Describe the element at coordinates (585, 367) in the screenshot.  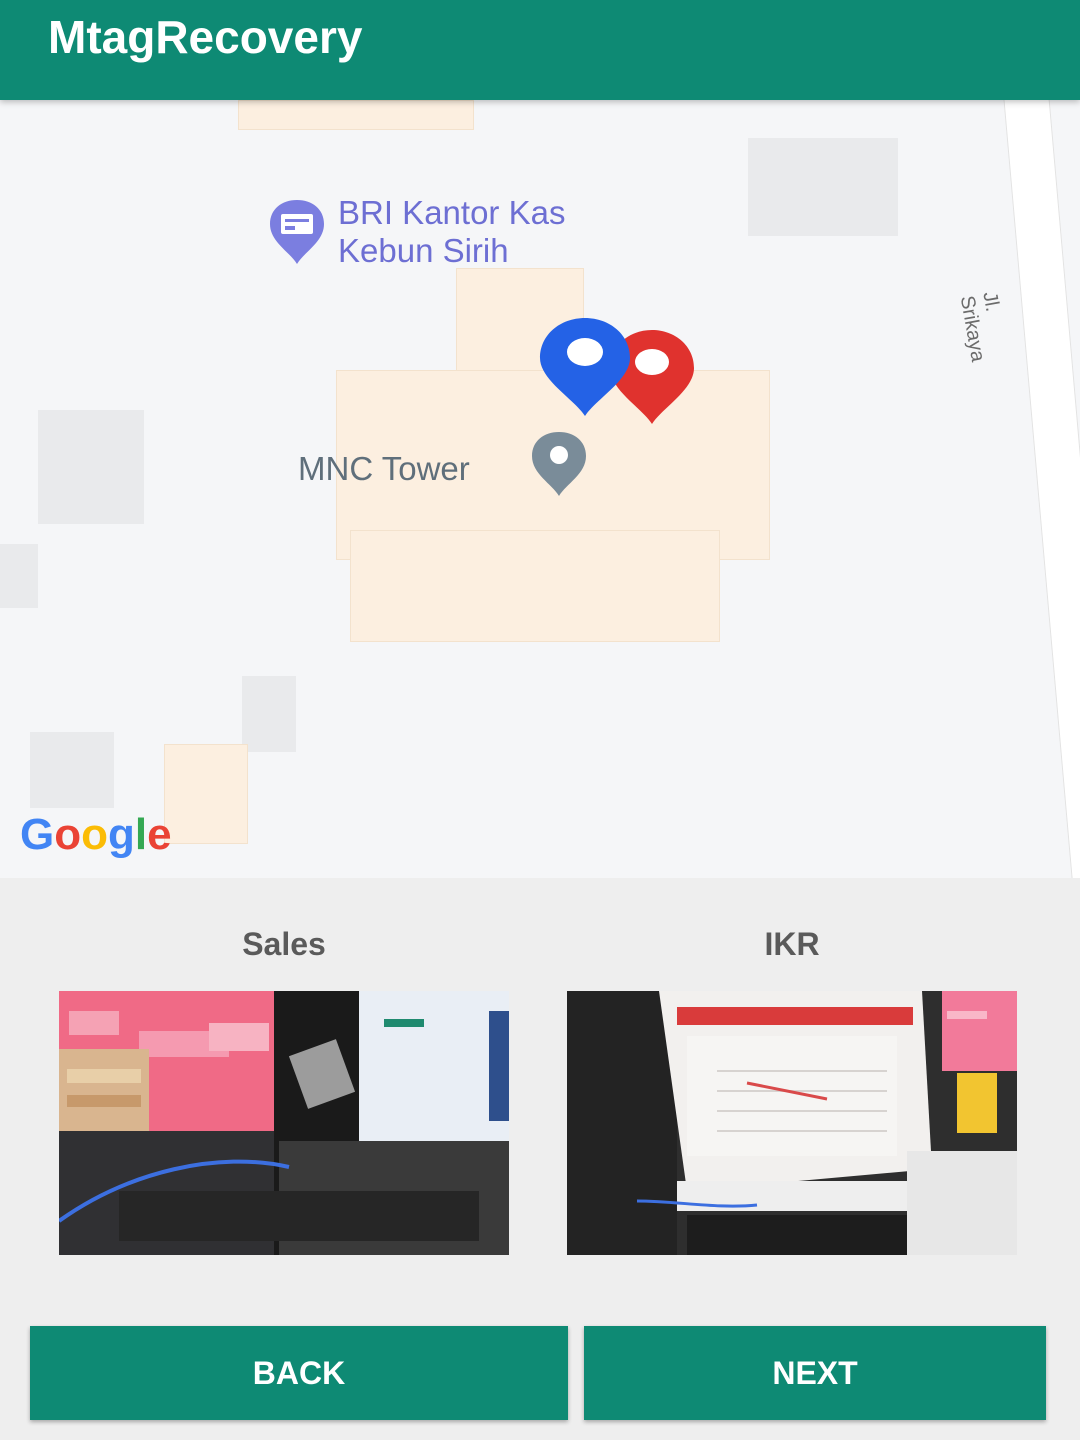
I see `sales-location-marker` at that location.